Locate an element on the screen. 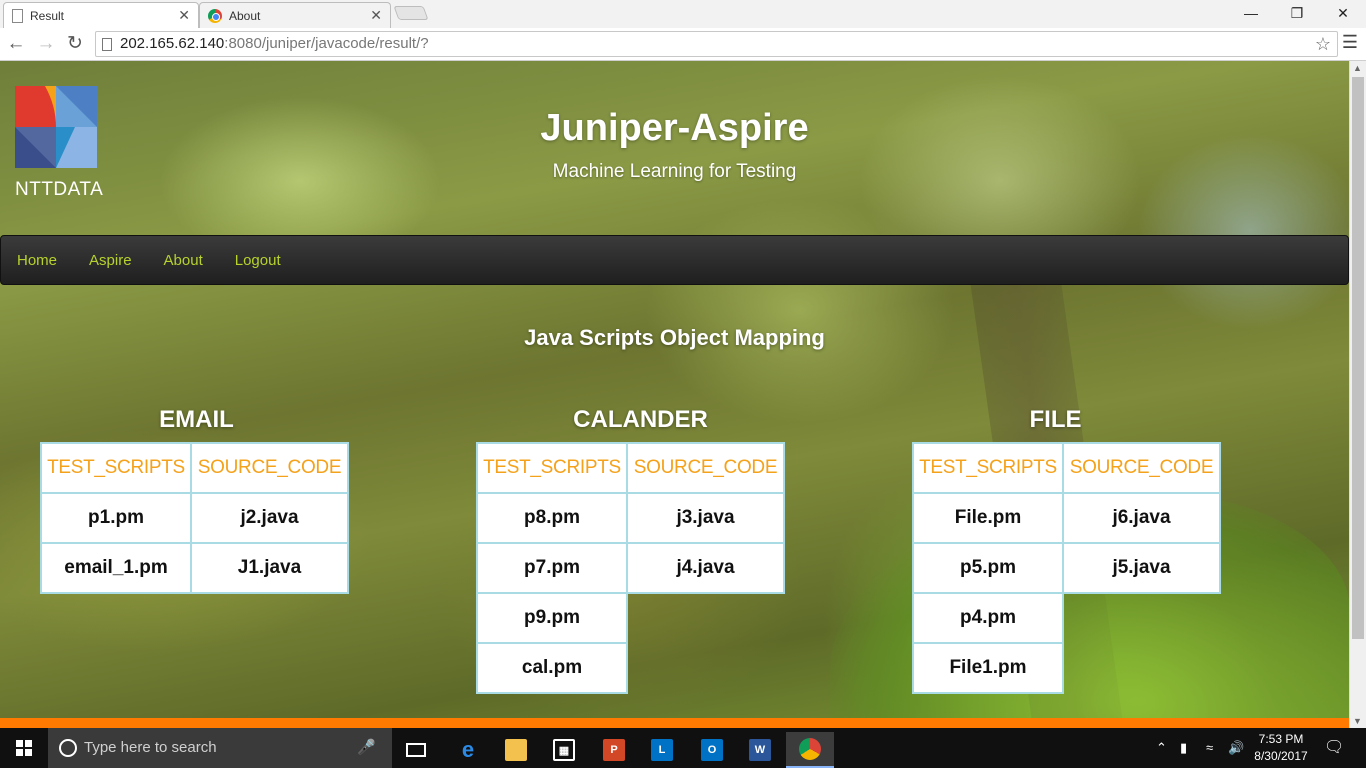 The image size is (1366, 768). scroll-down-arrow-icon: ▼ is located at coordinates (1357, 721).